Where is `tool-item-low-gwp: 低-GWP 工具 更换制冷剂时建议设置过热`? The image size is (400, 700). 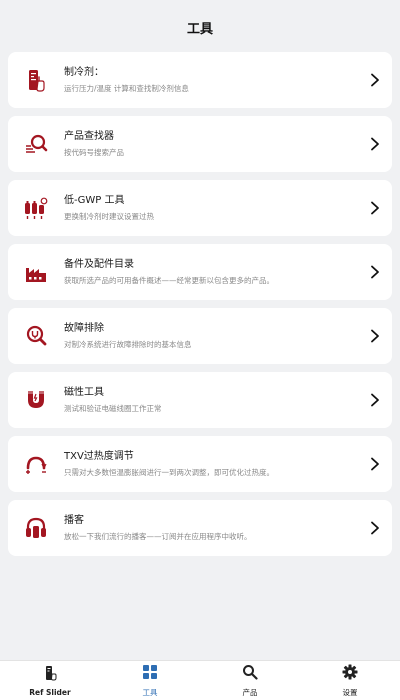 tool-item-low-gwp: 低-GWP 工具 更换制冷剂时建议设置过热 is located at coordinates (200, 208).